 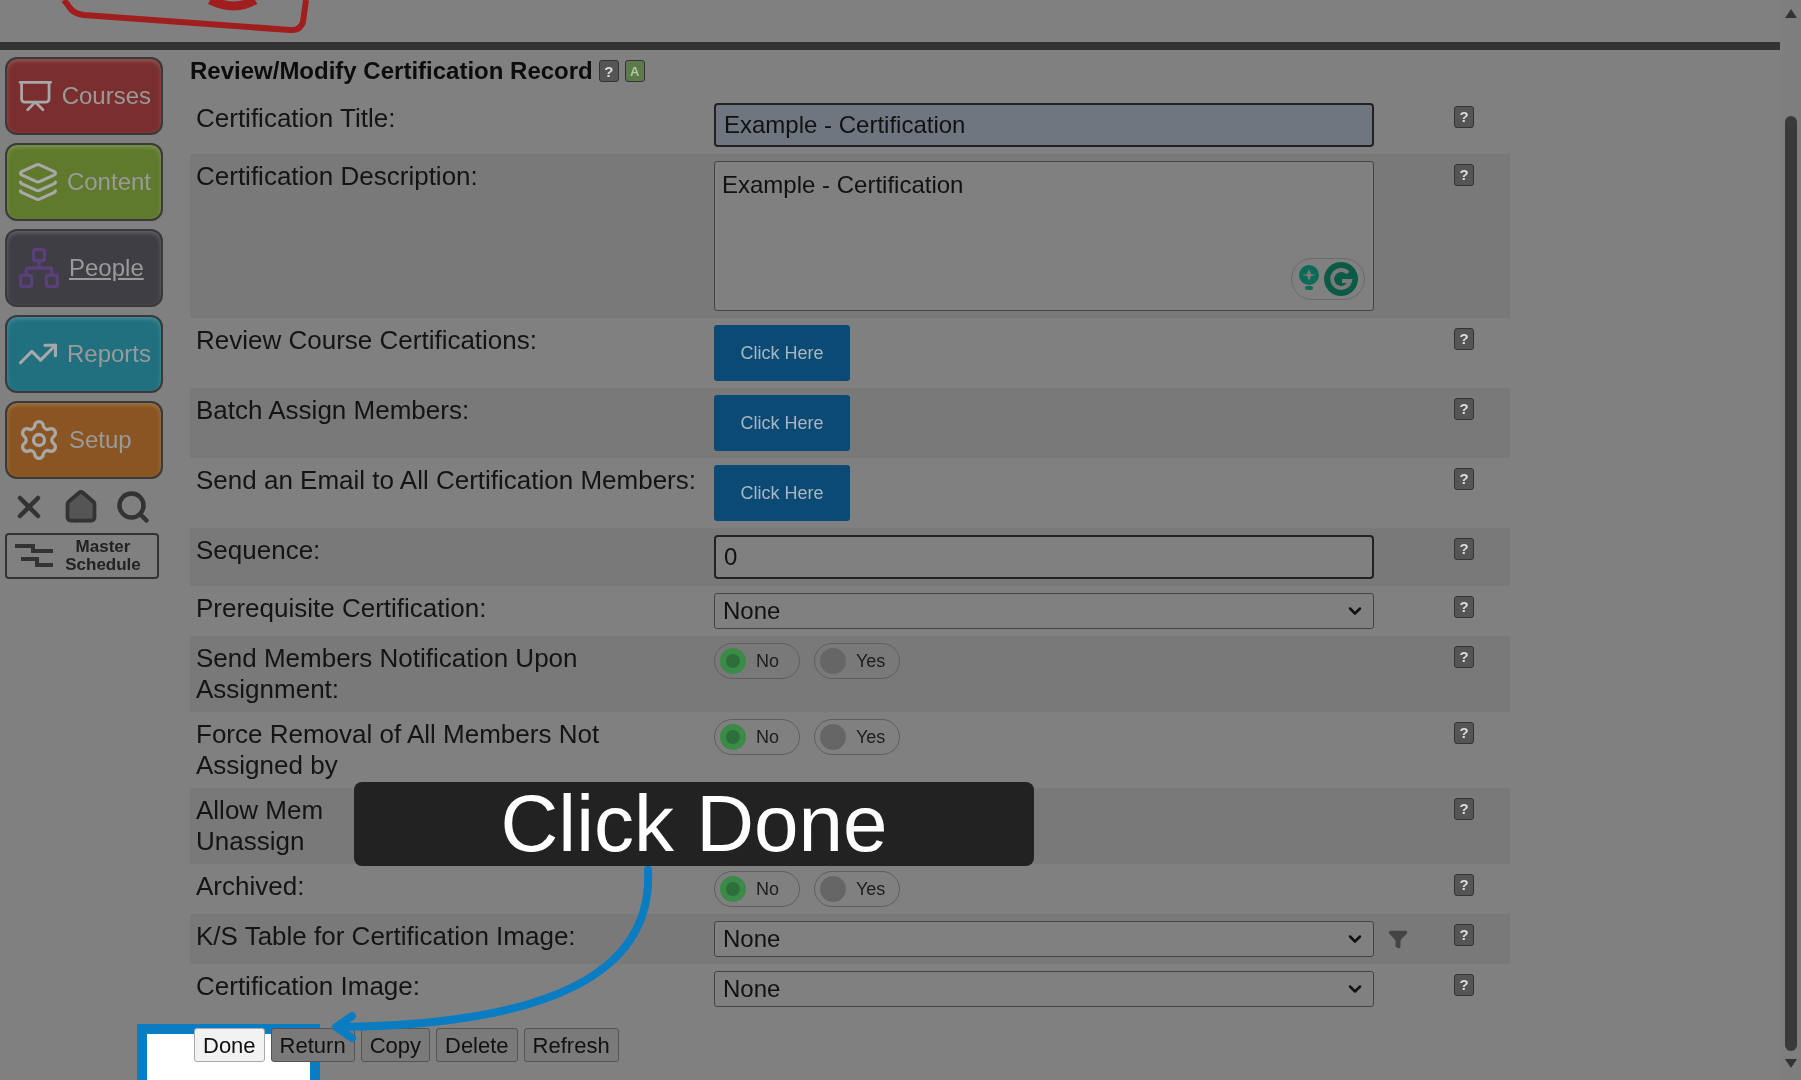 What do you see at coordinates (386, 936) in the screenshot?
I see `field-label: K/S Table for Certification Image:` at bounding box center [386, 936].